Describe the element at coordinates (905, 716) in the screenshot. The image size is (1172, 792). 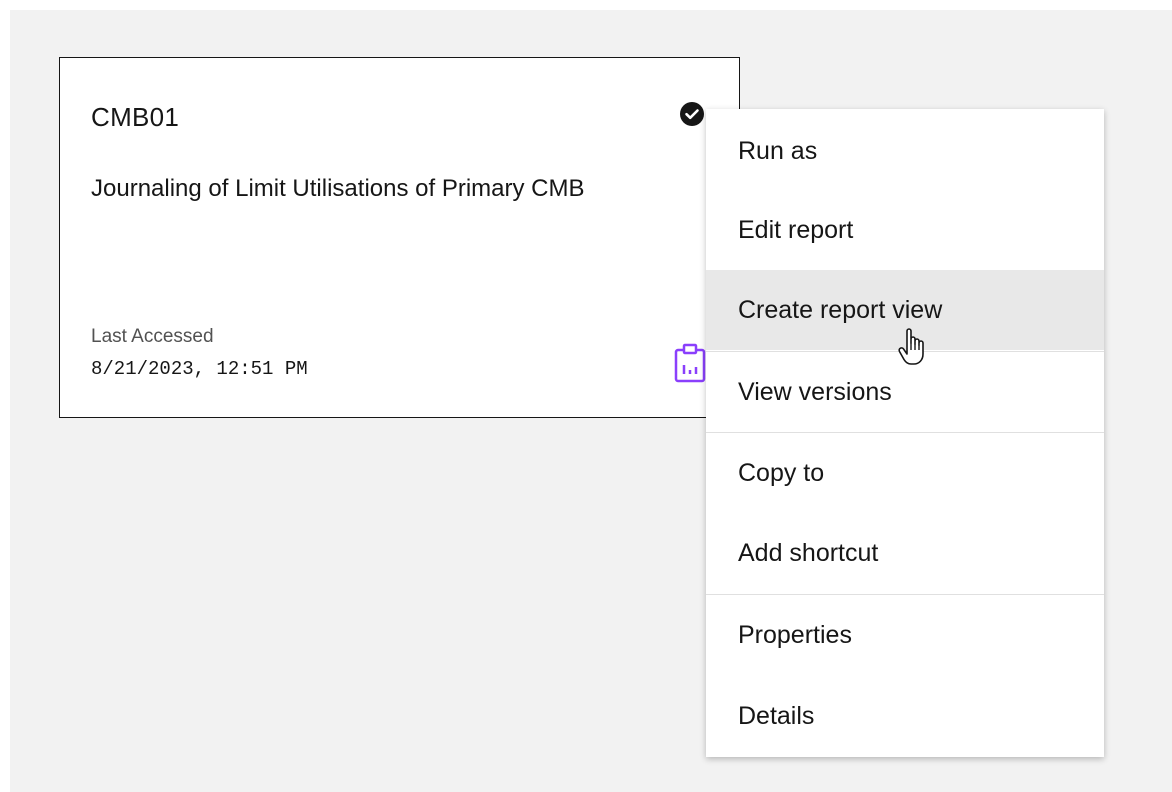
I see `menu-item-details: Details` at that location.